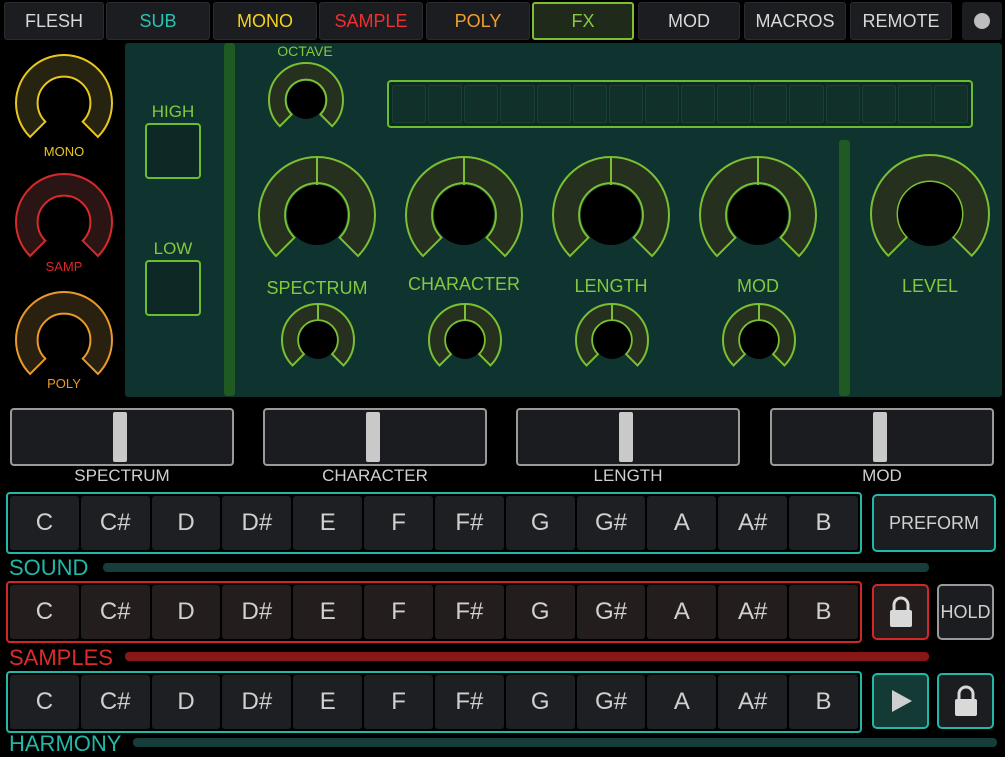 The image size is (1005, 757). I want to click on character-slider, so click(375, 437).